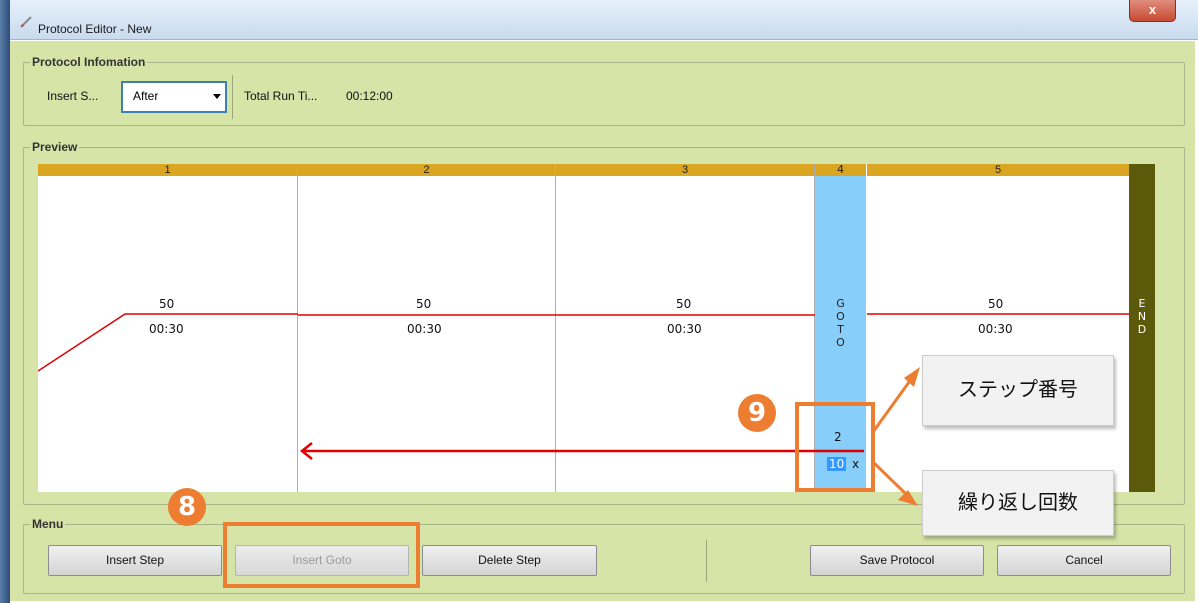  I want to click on callout-repeat-count: 繰り返し回数, so click(1018, 503).